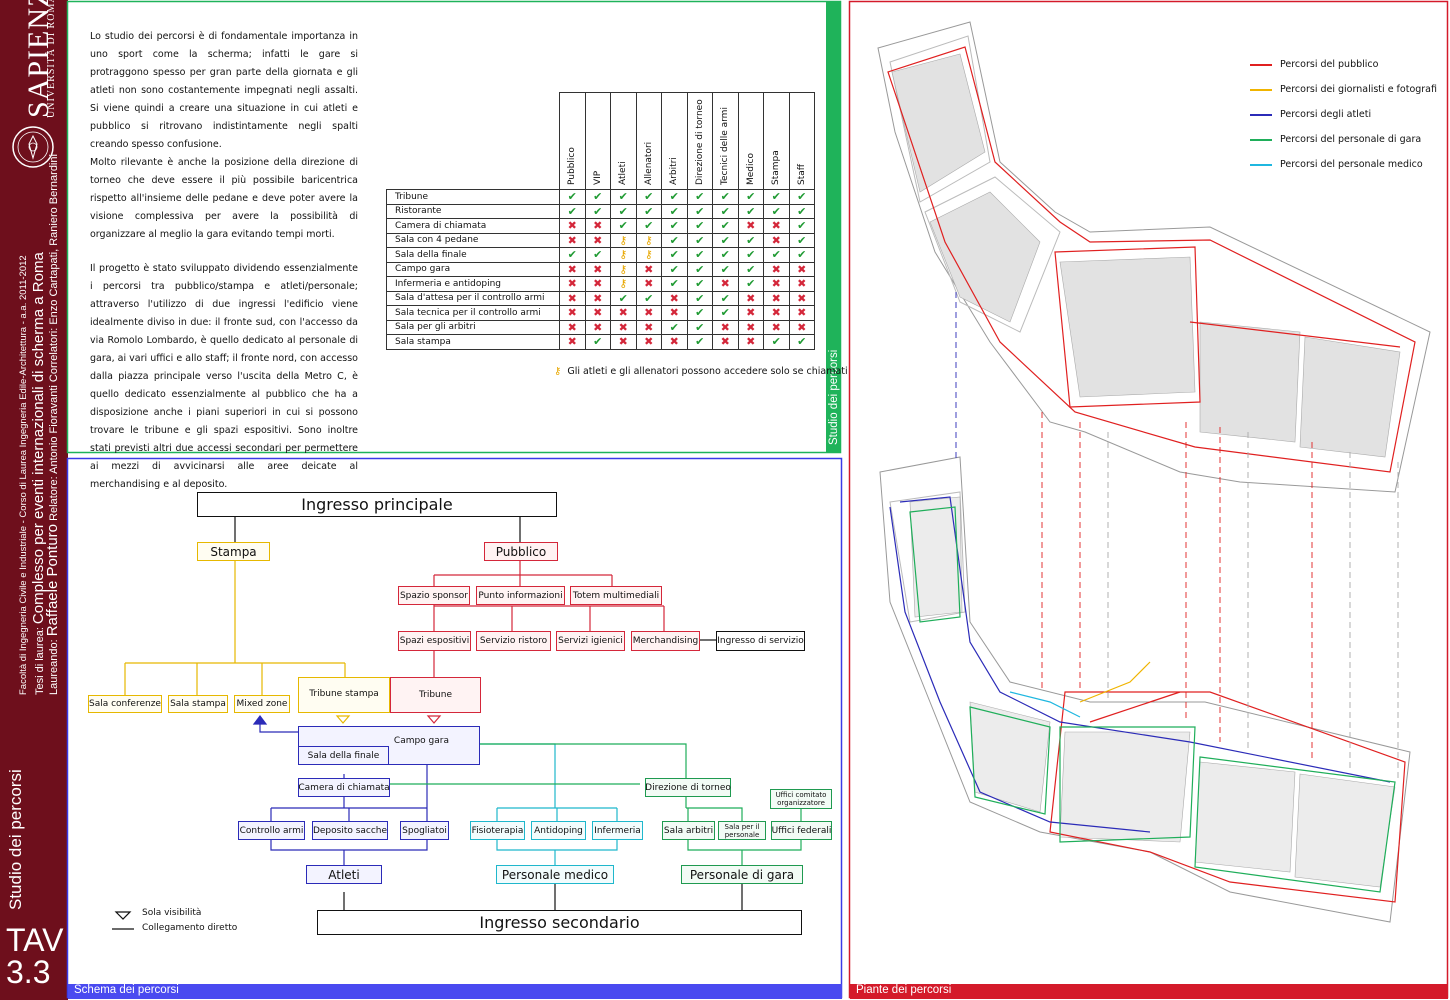  What do you see at coordinates (262, 704) in the screenshot?
I see `mixed-zone-box: Mixed zone` at bounding box center [262, 704].